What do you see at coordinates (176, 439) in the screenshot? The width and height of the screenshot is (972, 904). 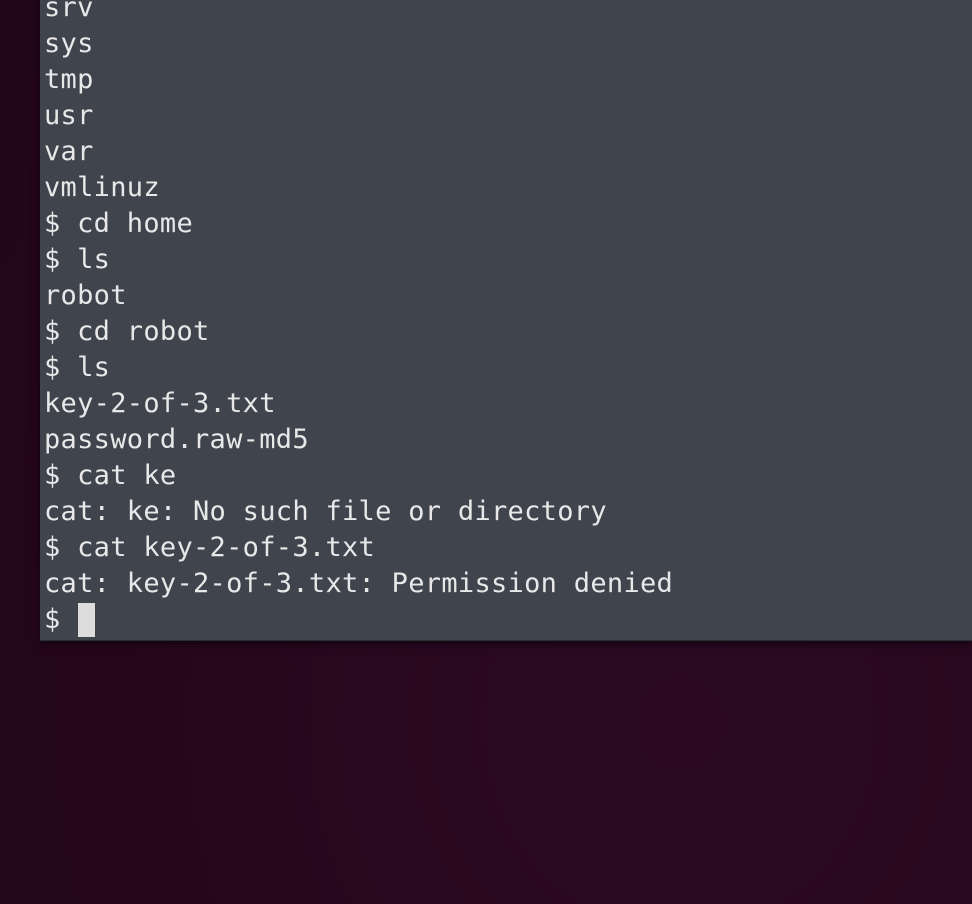 I see `terminal-line: password.raw-md5` at bounding box center [176, 439].